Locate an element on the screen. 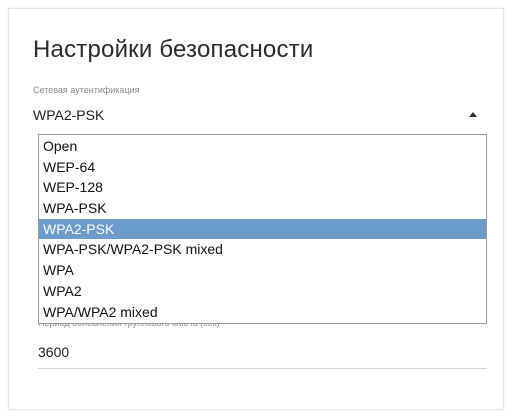  dropdown-option-wep-64: WEP-64 is located at coordinates (262, 167).